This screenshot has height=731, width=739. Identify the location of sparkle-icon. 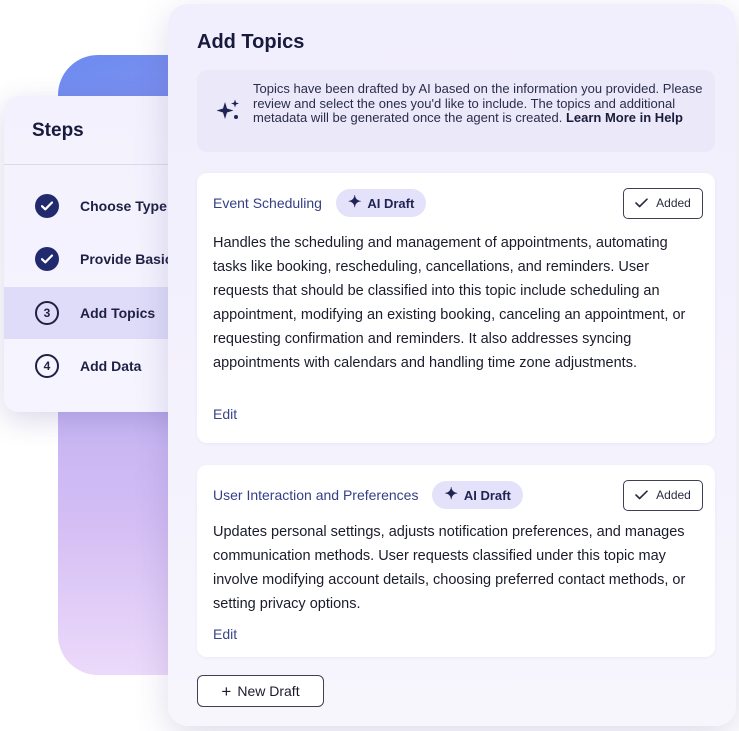
(227, 109).